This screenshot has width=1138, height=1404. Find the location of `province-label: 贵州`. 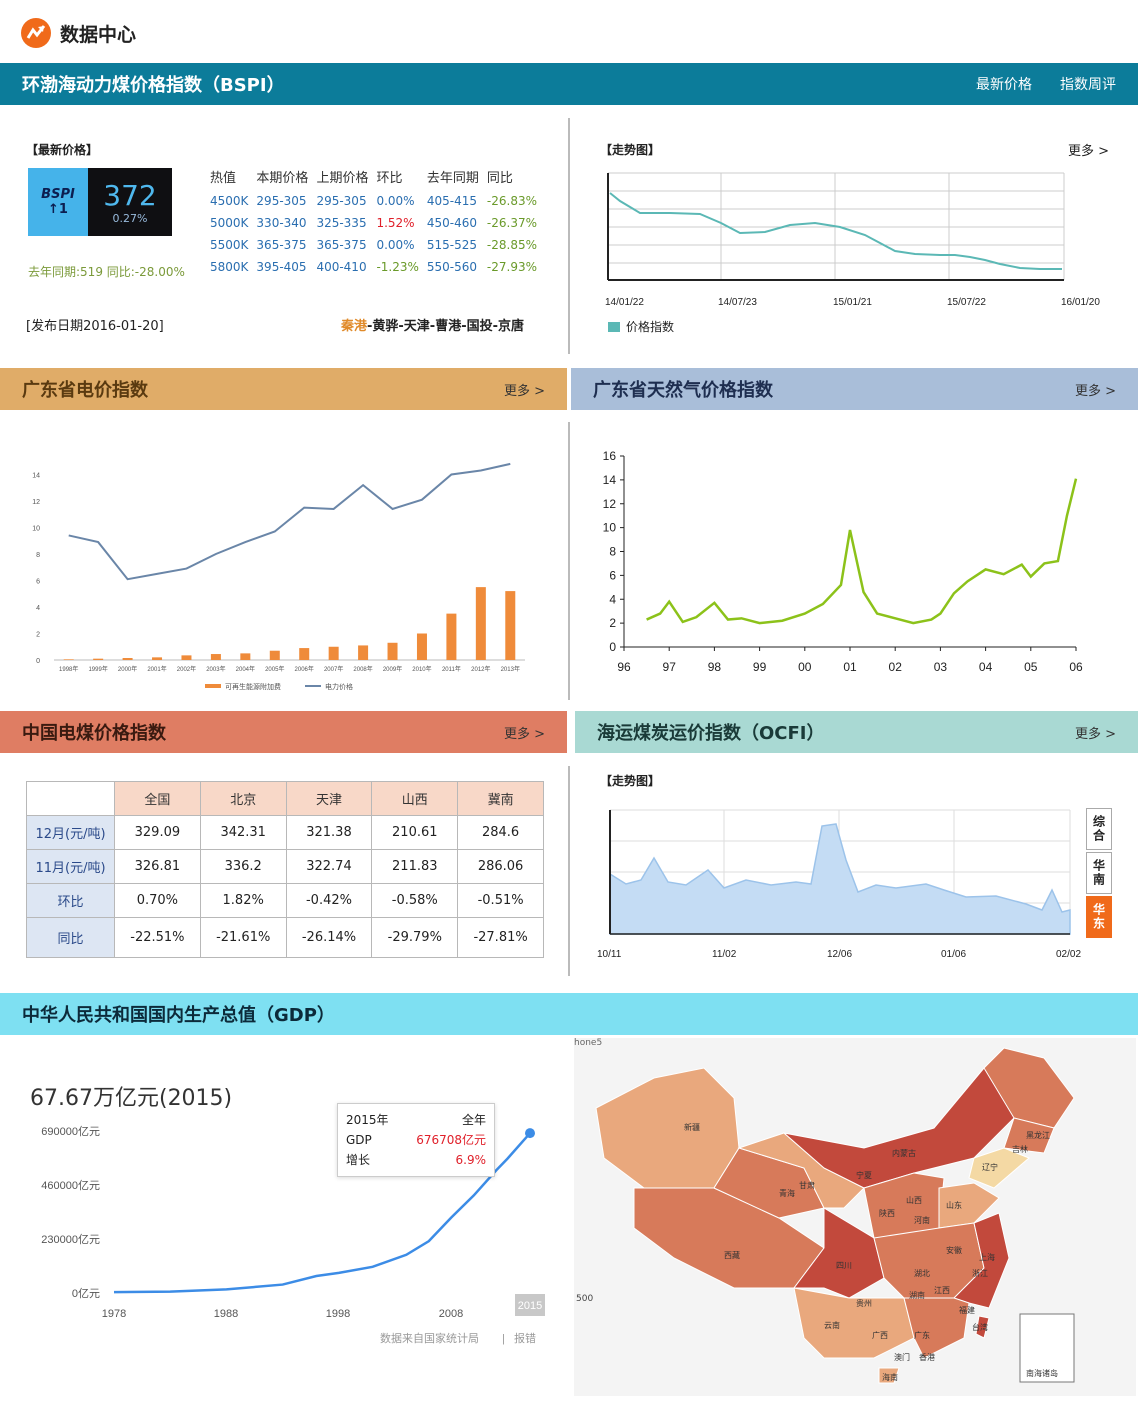

province-label: 贵州 is located at coordinates (864, 1303).